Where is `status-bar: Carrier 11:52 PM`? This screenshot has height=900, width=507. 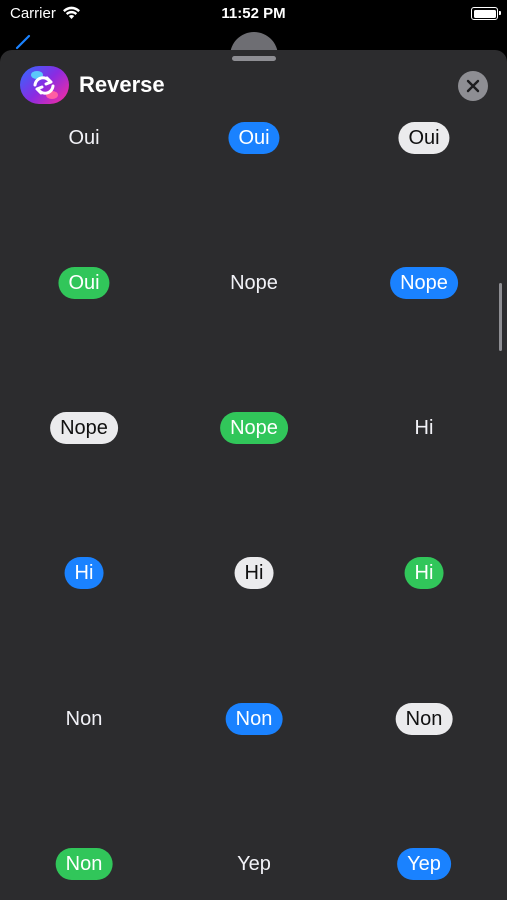
status-bar: Carrier 11:52 PM is located at coordinates (253, 15).